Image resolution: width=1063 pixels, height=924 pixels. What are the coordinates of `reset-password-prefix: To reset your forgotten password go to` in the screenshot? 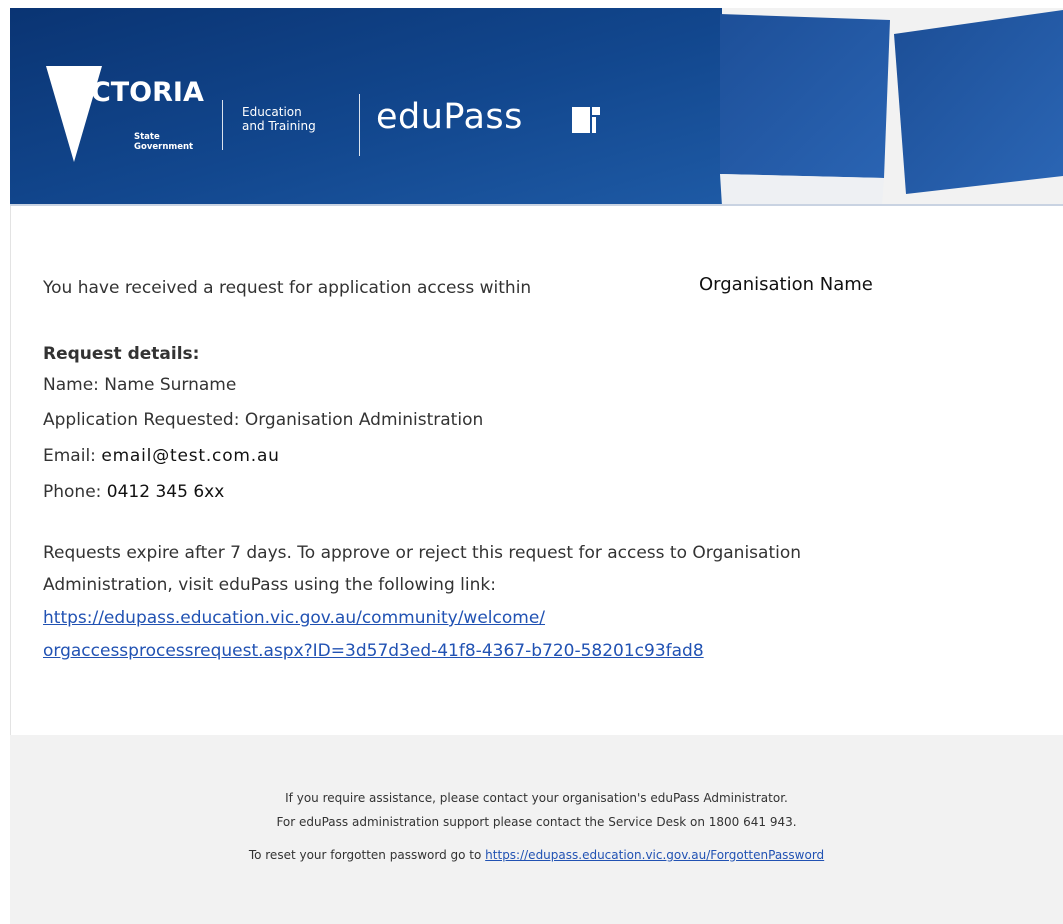 It's located at (365, 855).